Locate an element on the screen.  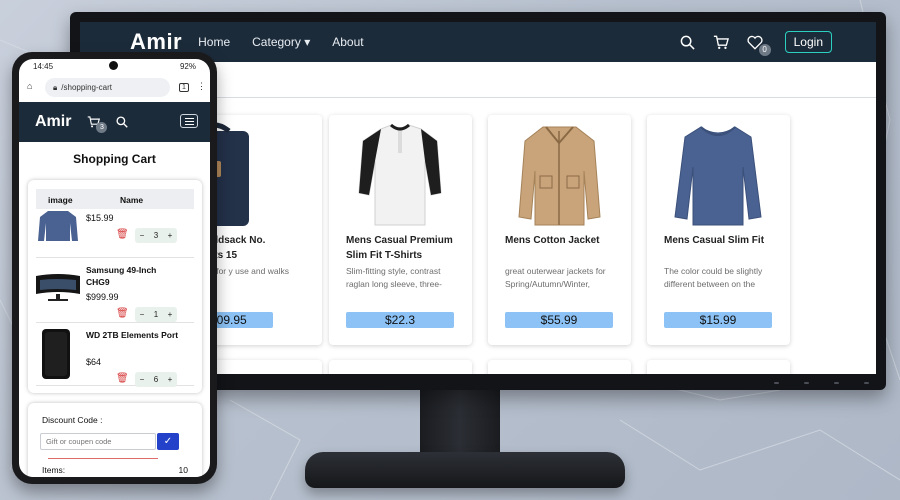
cart-item-name: Samsung 49-Inch CHG9 is located at coordinates (133, 276).